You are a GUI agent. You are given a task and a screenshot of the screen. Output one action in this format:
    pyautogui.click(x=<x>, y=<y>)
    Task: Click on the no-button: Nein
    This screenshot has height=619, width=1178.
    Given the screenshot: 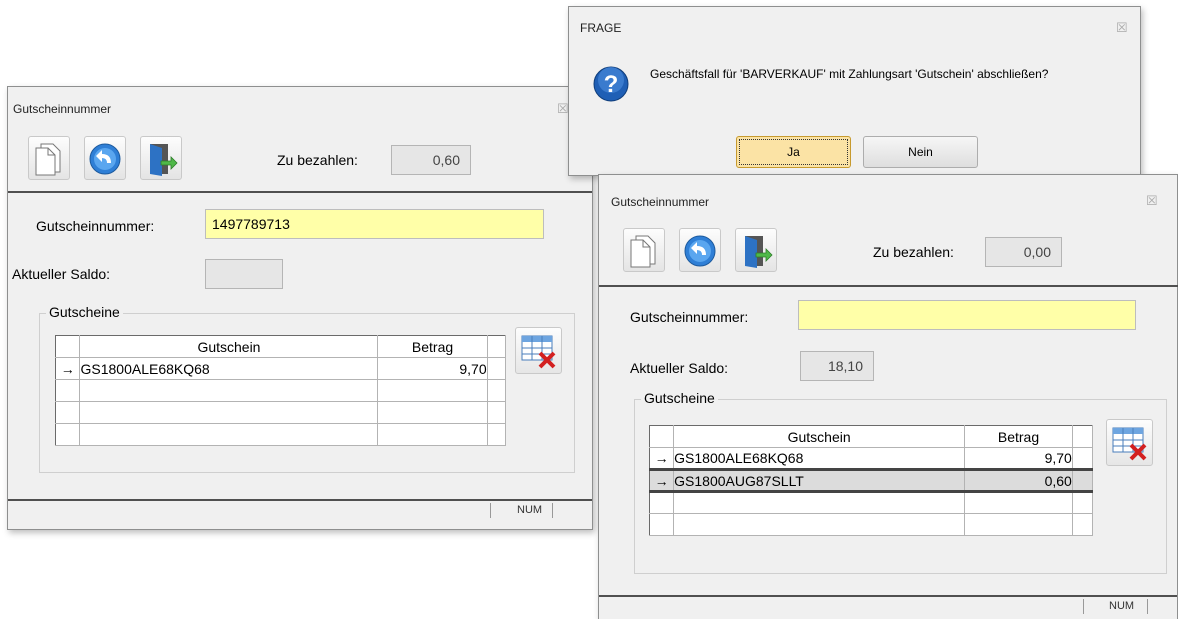 What is the action you would take?
    pyautogui.click(x=920, y=152)
    